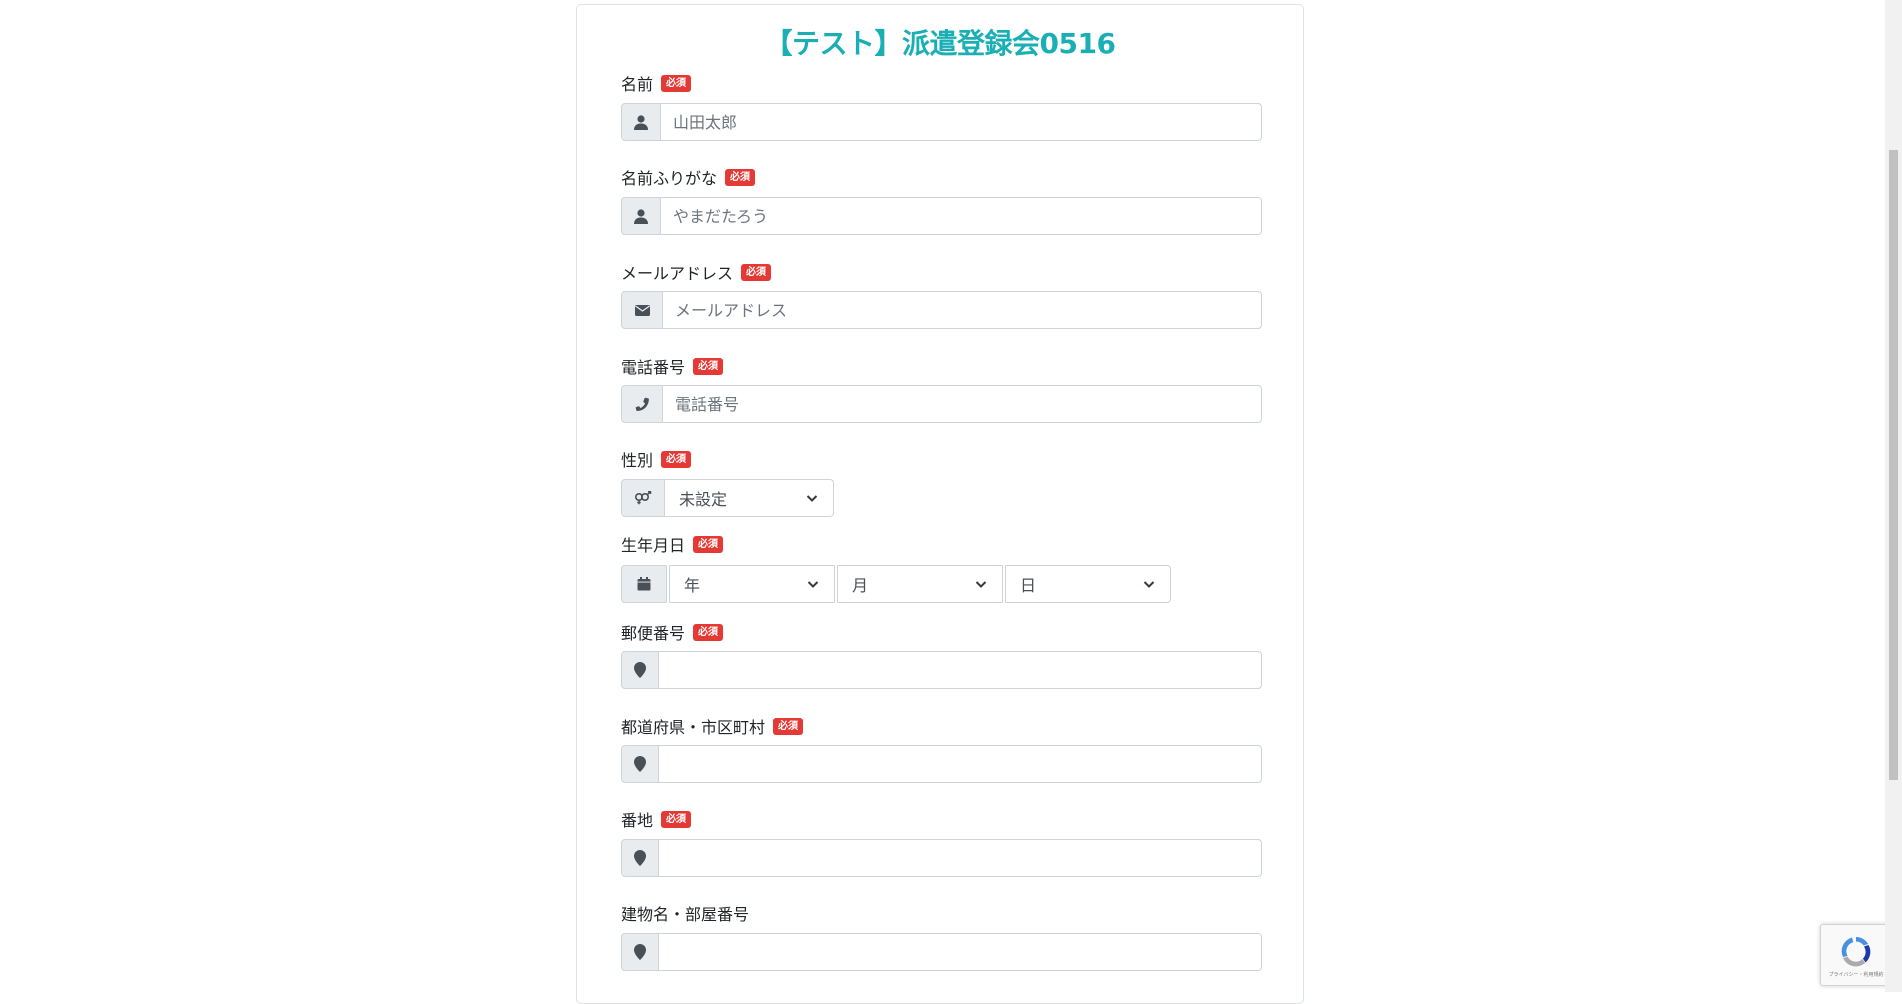 The width and height of the screenshot is (1902, 1004). I want to click on birthday-label: 生年月日 必須, so click(672, 544).